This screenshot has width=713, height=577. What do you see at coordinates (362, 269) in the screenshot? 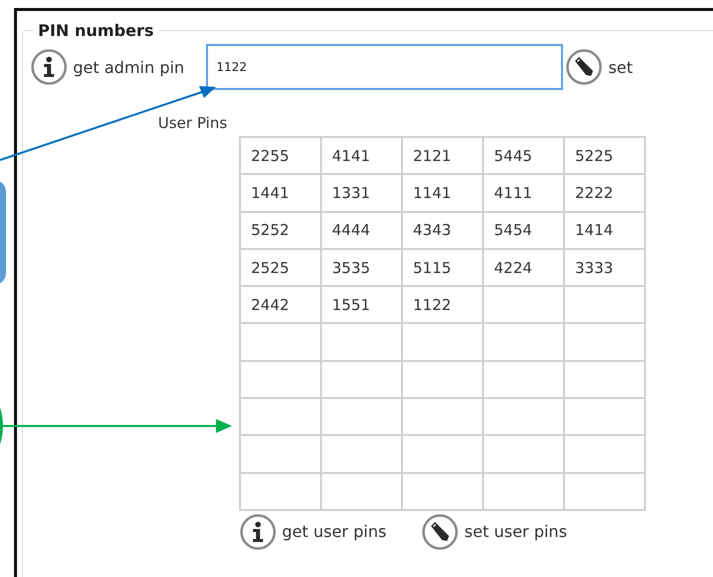
I see `pin-cell: 3535` at bounding box center [362, 269].